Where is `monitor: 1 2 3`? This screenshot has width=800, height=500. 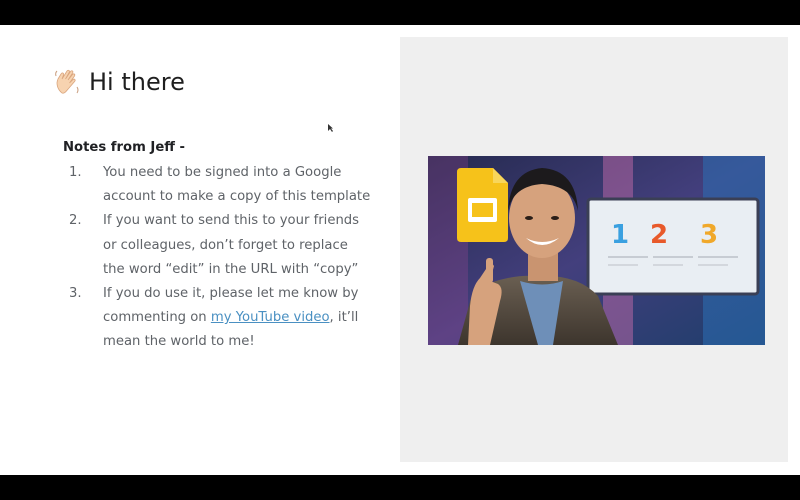 monitor: 1 2 3 is located at coordinates (673, 246).